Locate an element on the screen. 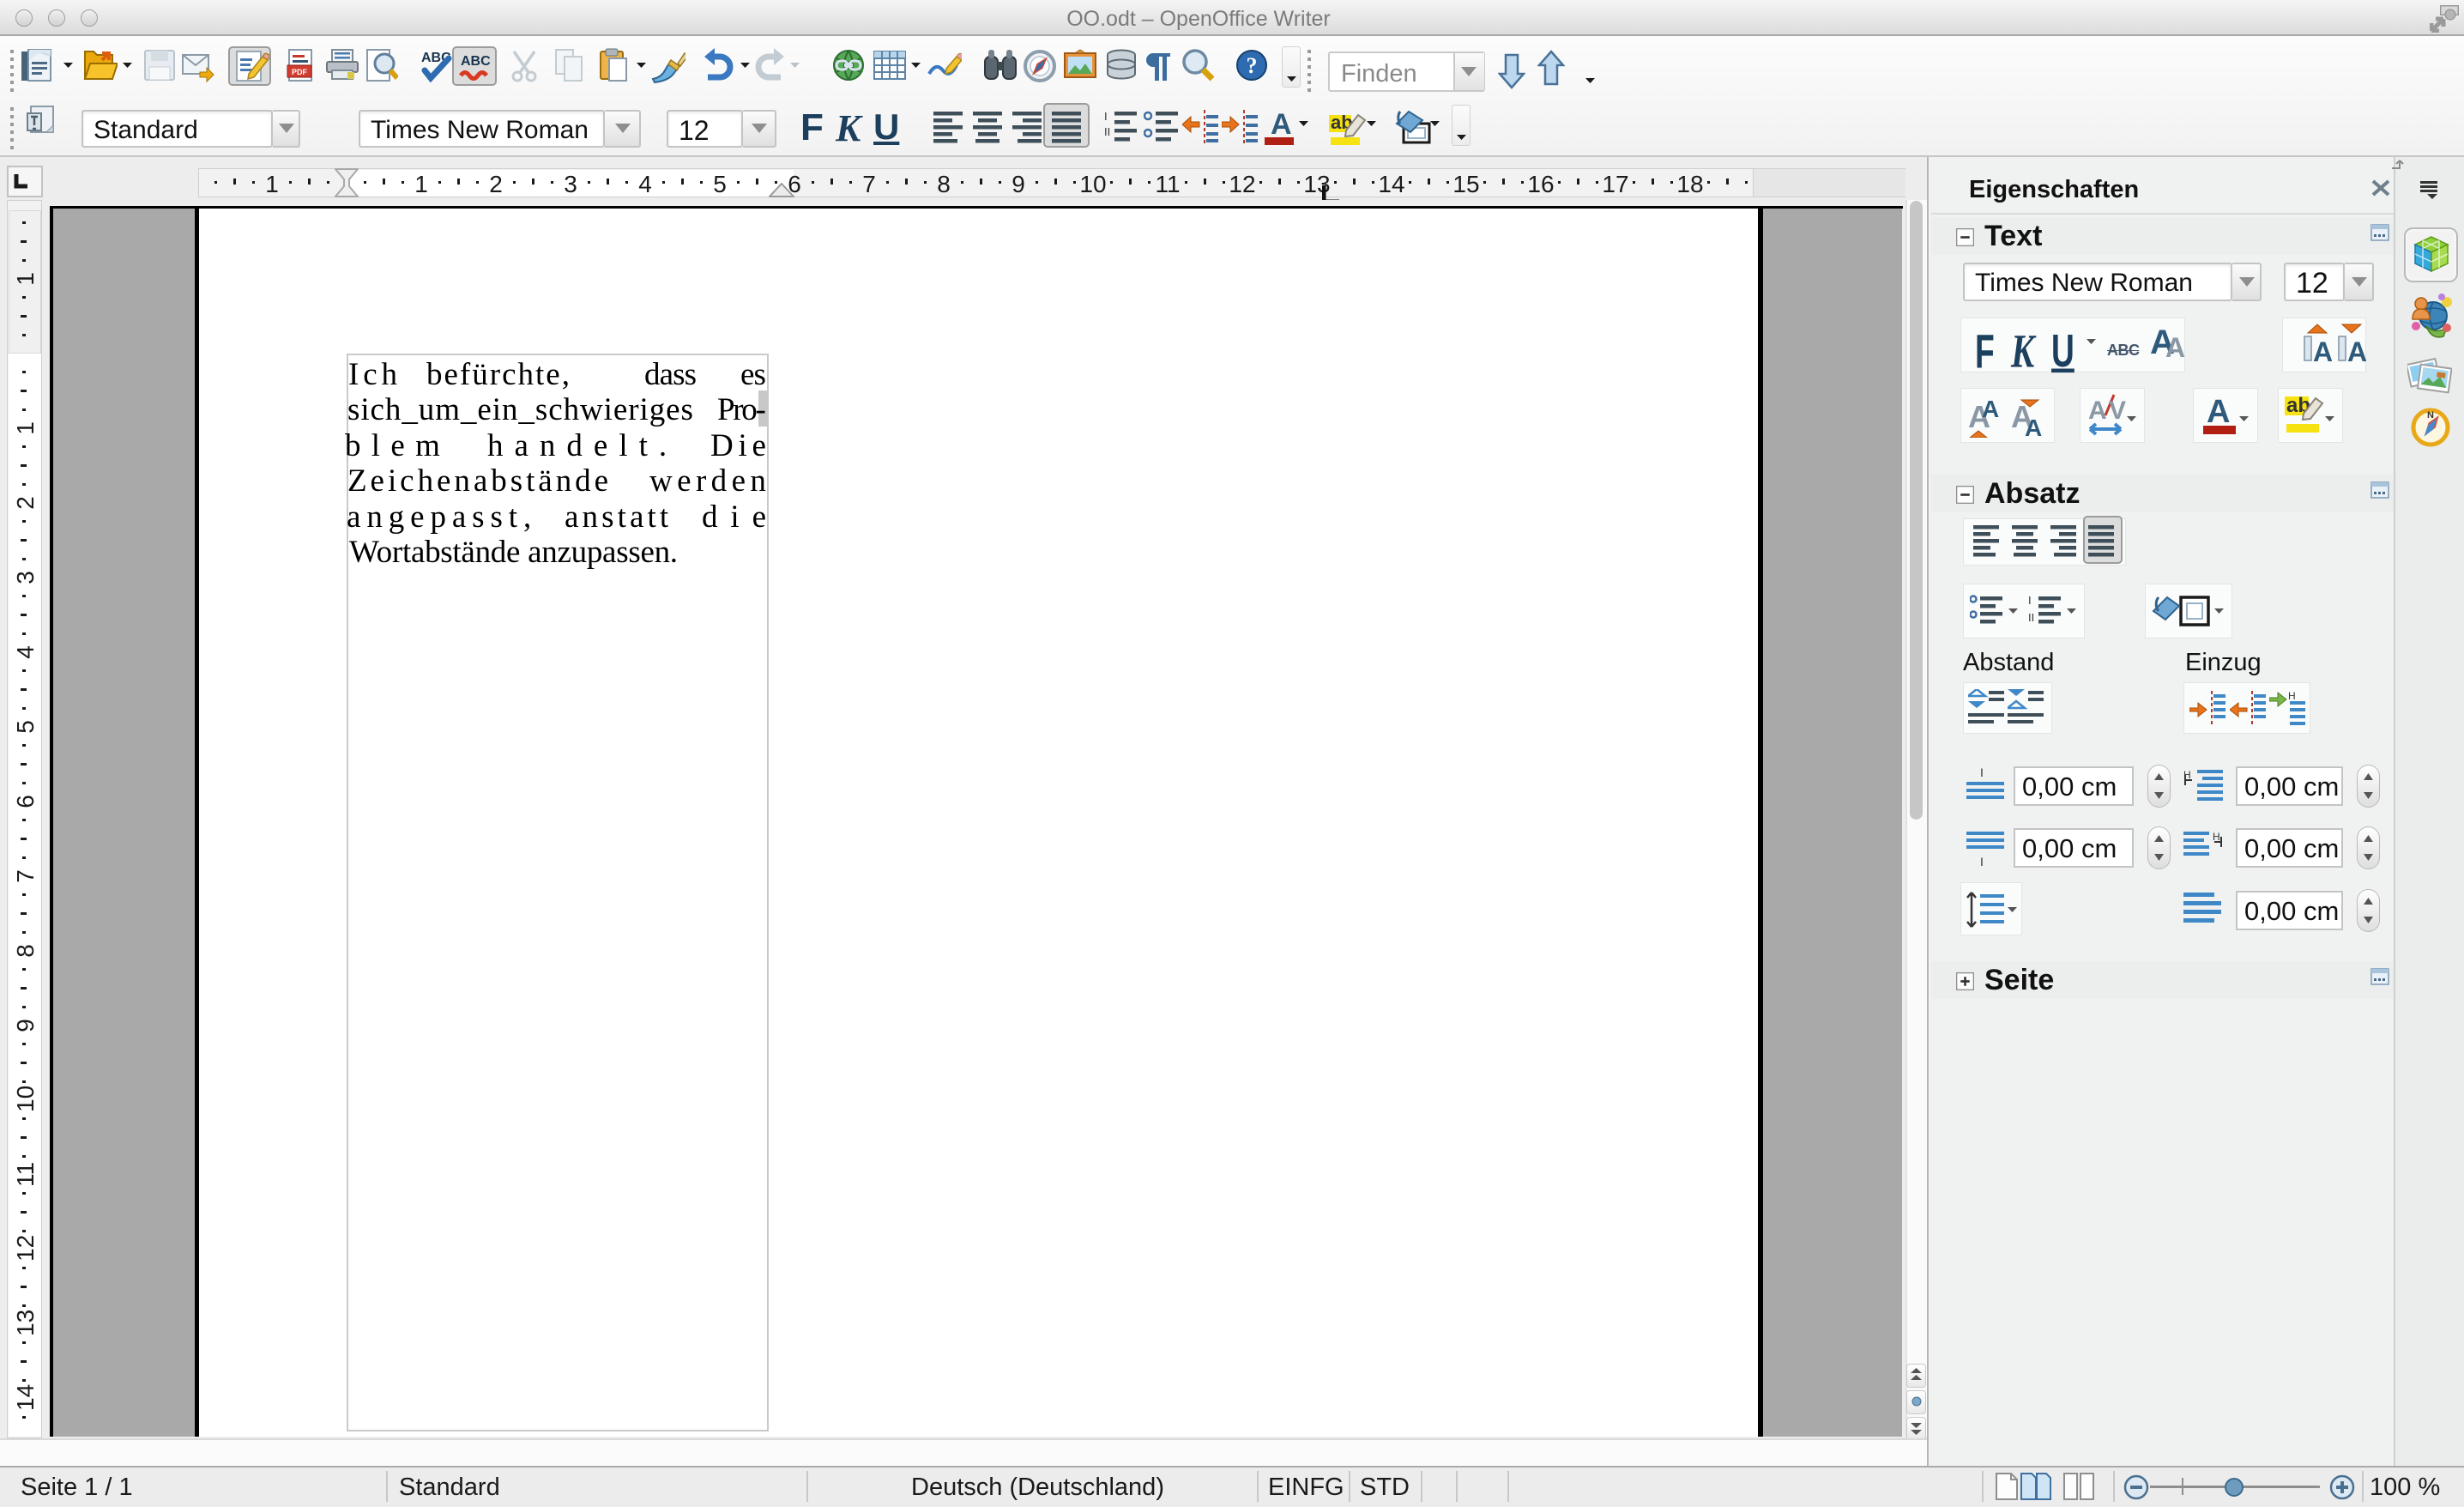  svg-text: V is located at coordinates (2117, 410).